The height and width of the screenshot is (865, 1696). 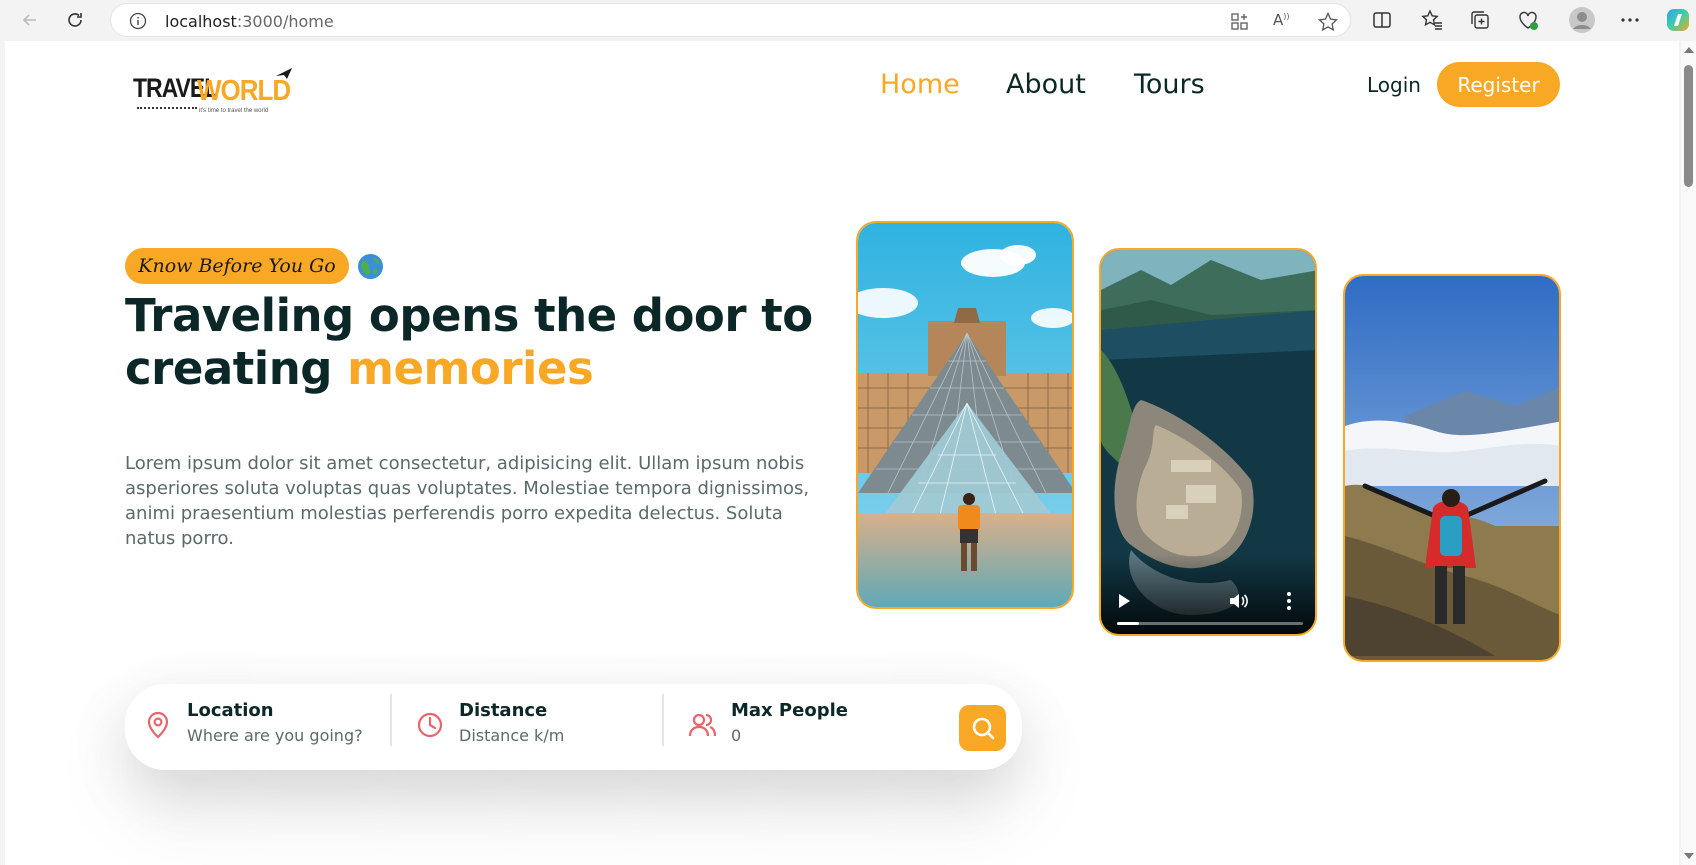 What do you see at coordinates (730, 20) in the screenshot?
I see `address-bar: localhost:3000/home A))` at bounding box center [730, 20].